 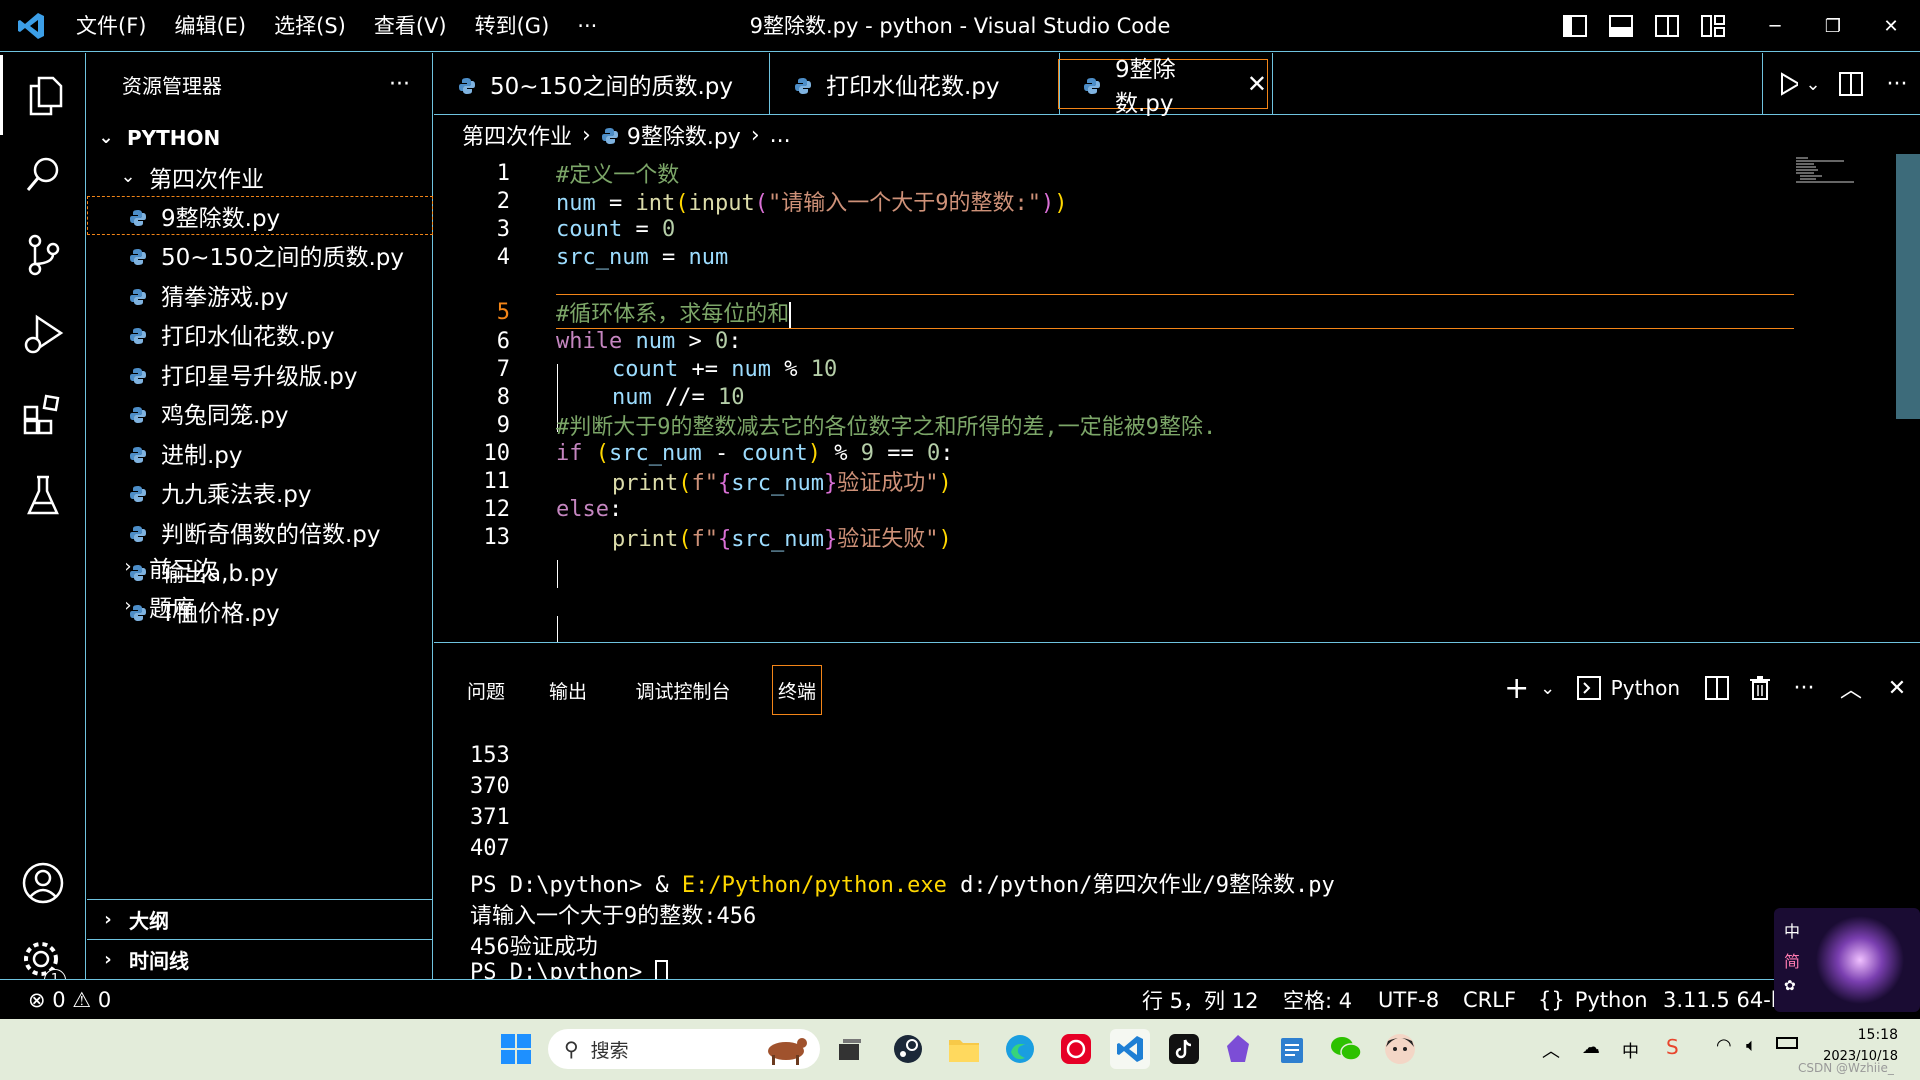 I want to click on tray-overflow-chevron-icon: ︿, so click(x=1551, y=1050).